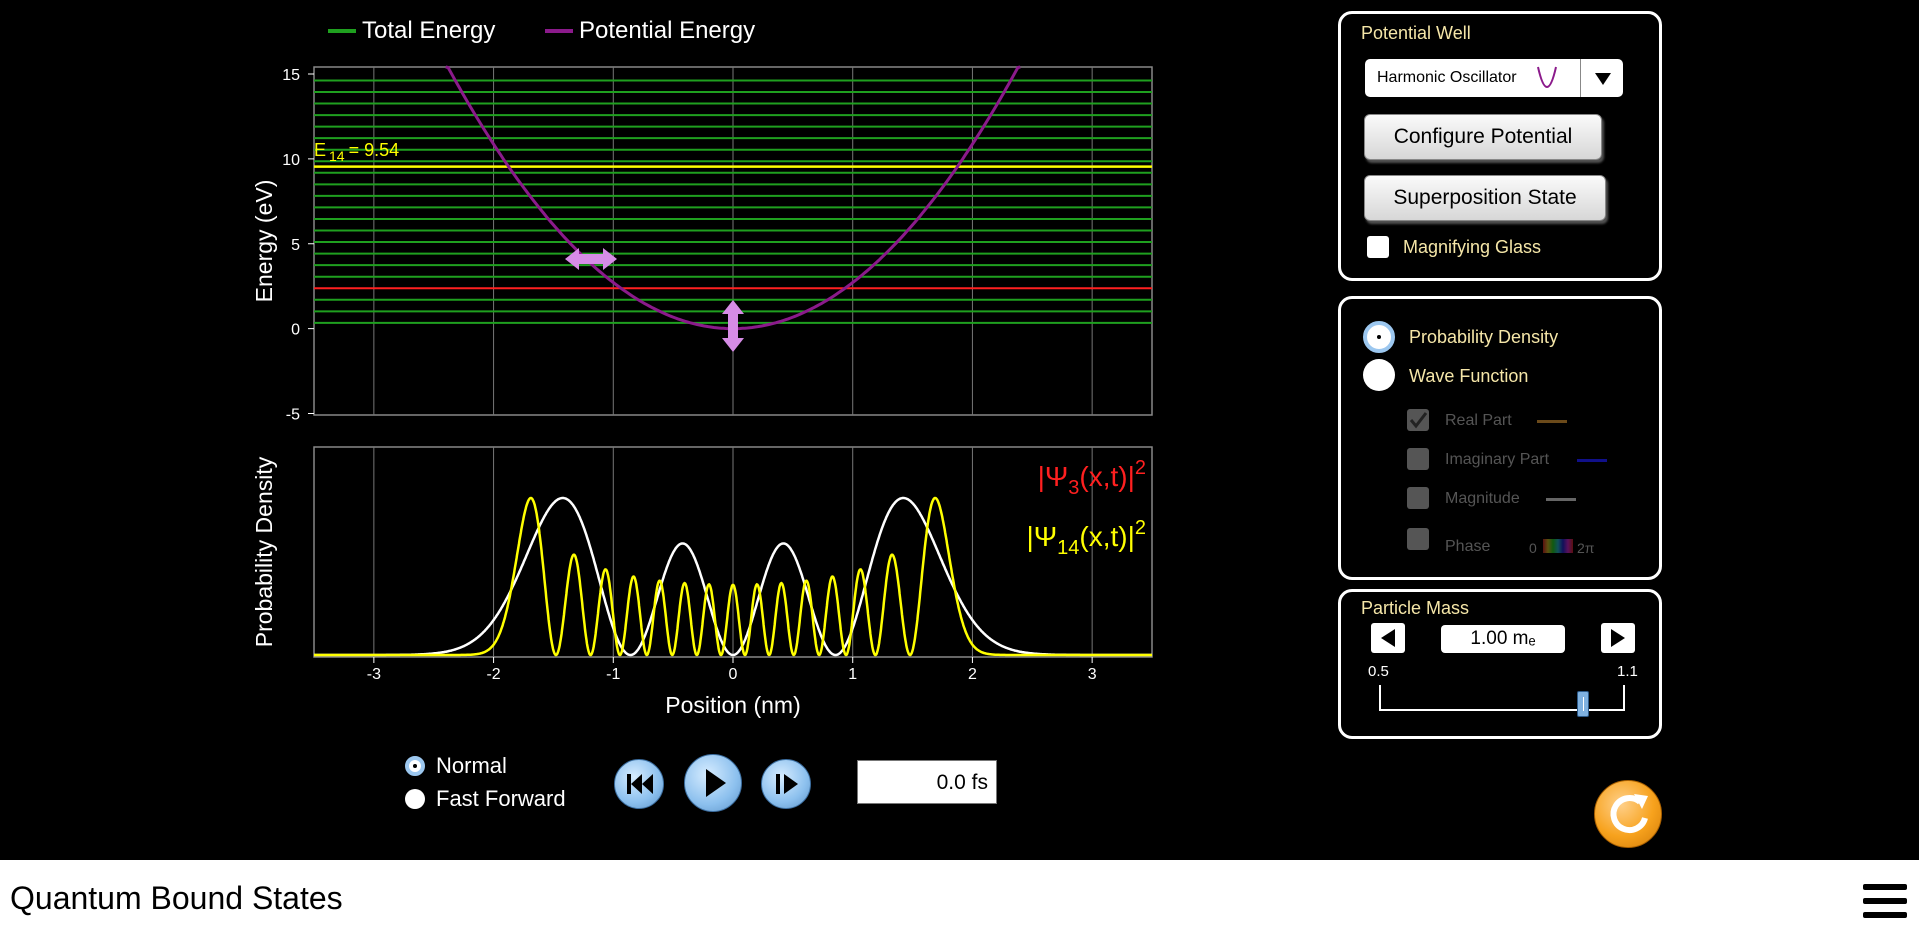 This screenshot has width=1919, height=933. What do you see at coordinates (1561, 499) in the screenshot?
I see `magnitude-swatch` at bounding box center [1561, 499].